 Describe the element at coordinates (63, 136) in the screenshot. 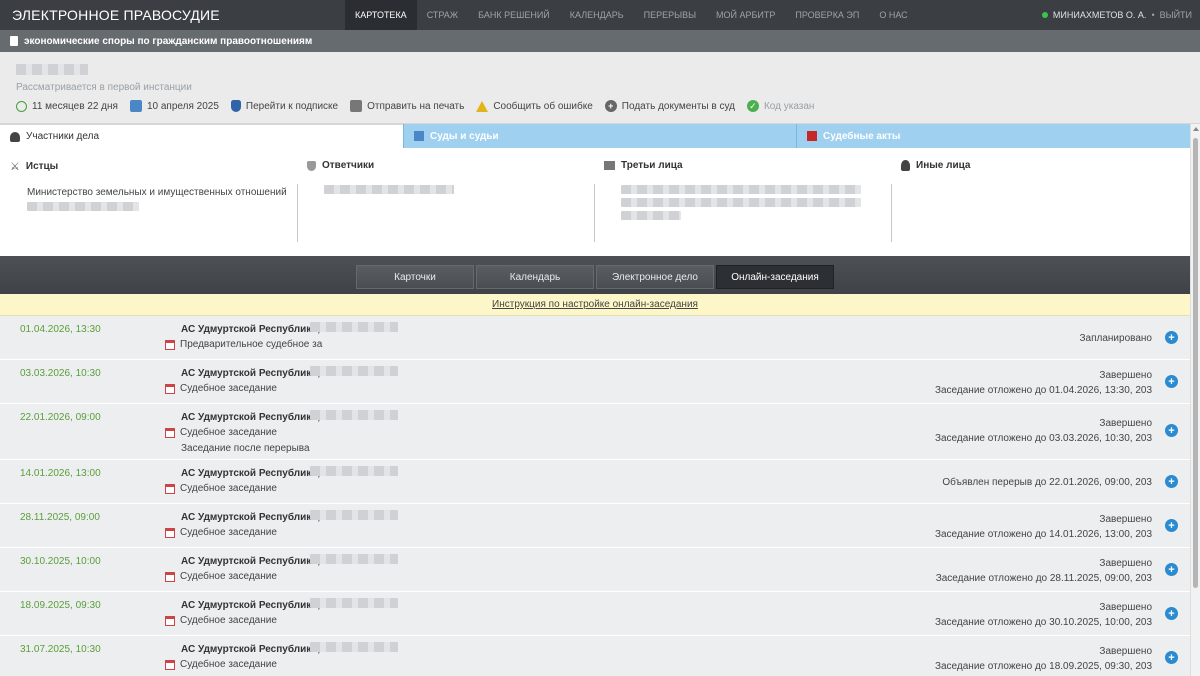

I see `tab-participants-label: Участники дела` at that location.